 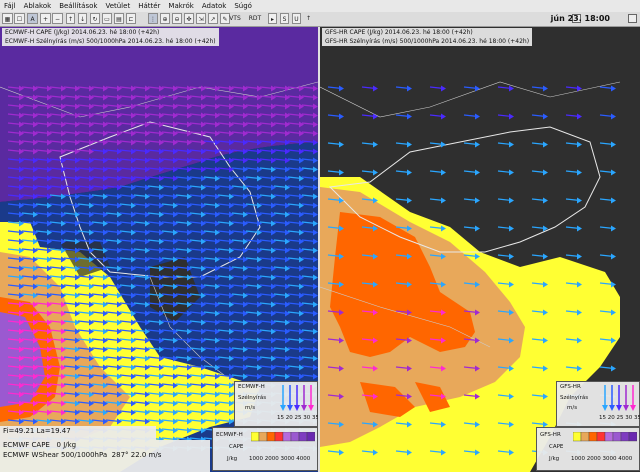 What do you see at coordinates (229, 435) in the screenshot?
I see `cape-legend-model: ECMWF-H` at bounding box center [229, 435].